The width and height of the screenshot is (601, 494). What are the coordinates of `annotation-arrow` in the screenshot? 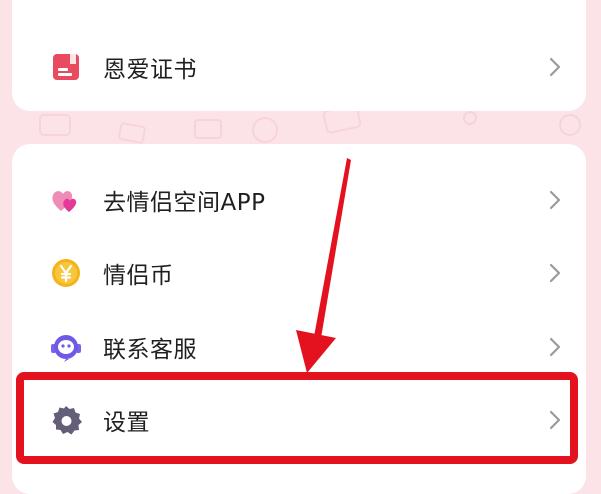 It's located at (323, 265).